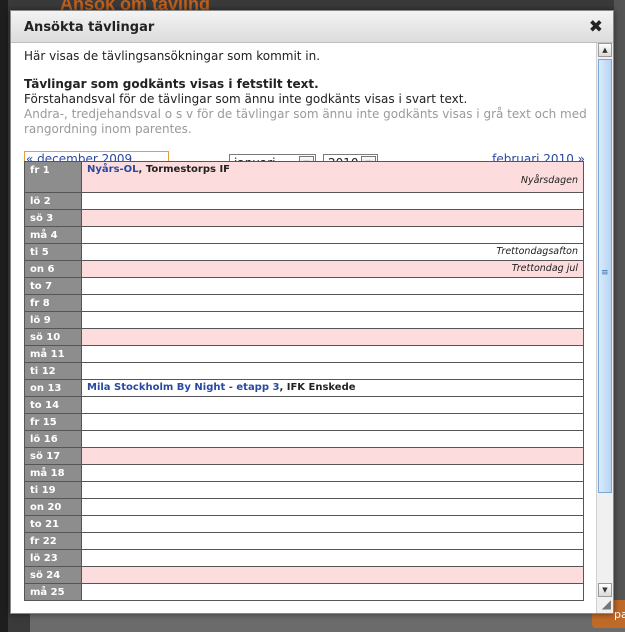  I want to click on calendar-day-label: fr 15, so click(53, 422).